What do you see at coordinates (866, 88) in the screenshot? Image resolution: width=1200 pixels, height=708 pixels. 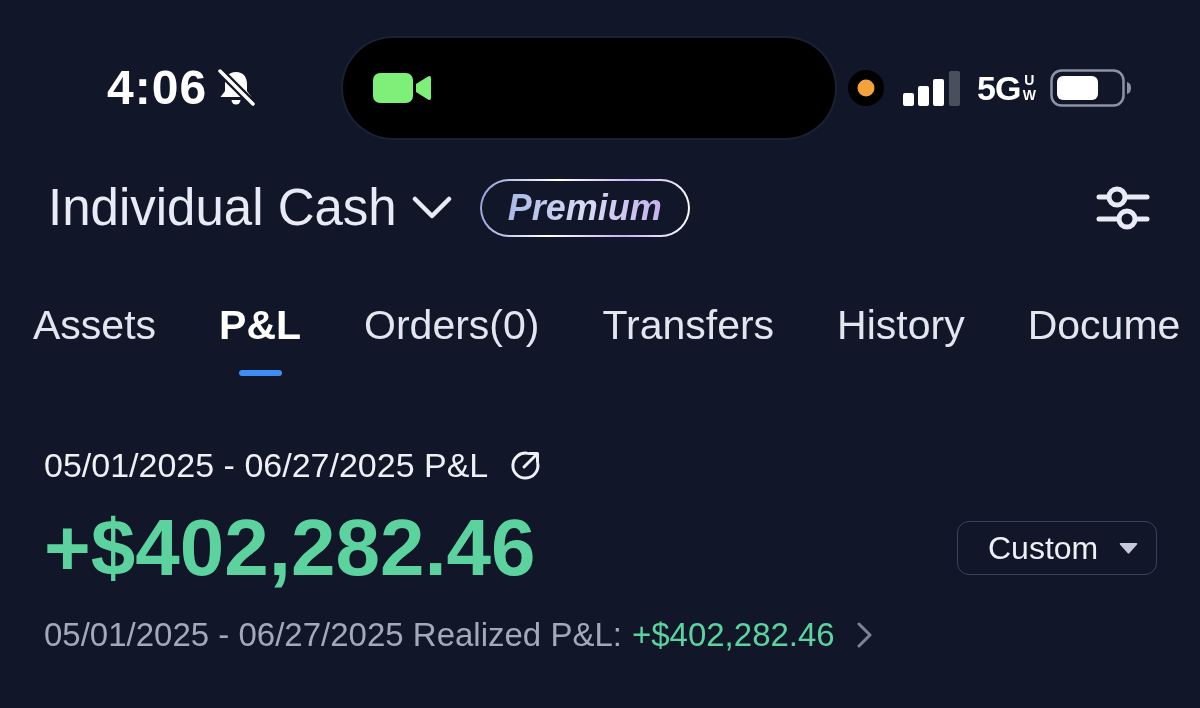 I see `status-dot-icon` at bounding box center [866, 88].